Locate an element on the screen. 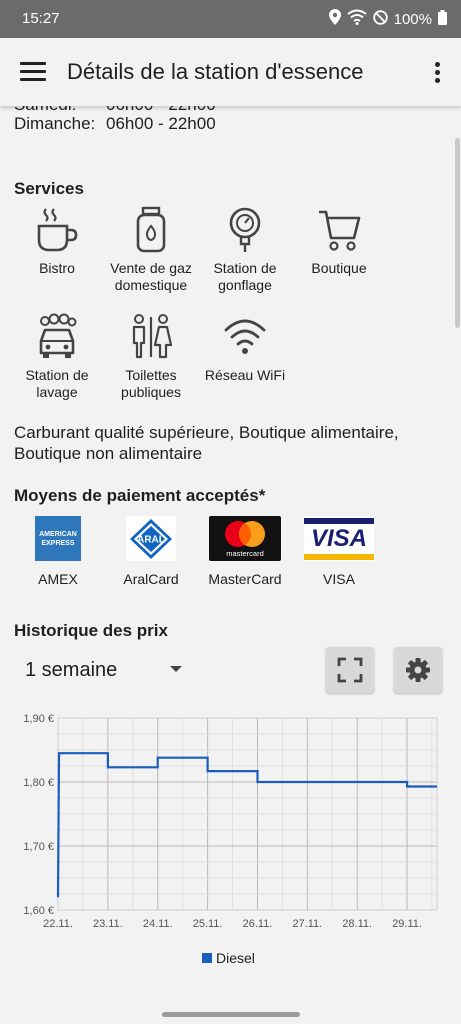 This screenshot has width=461, height=1024. hours-row-sunday: Dimanche: 06h00 - 22h00 is located at coordinates (115, 124).